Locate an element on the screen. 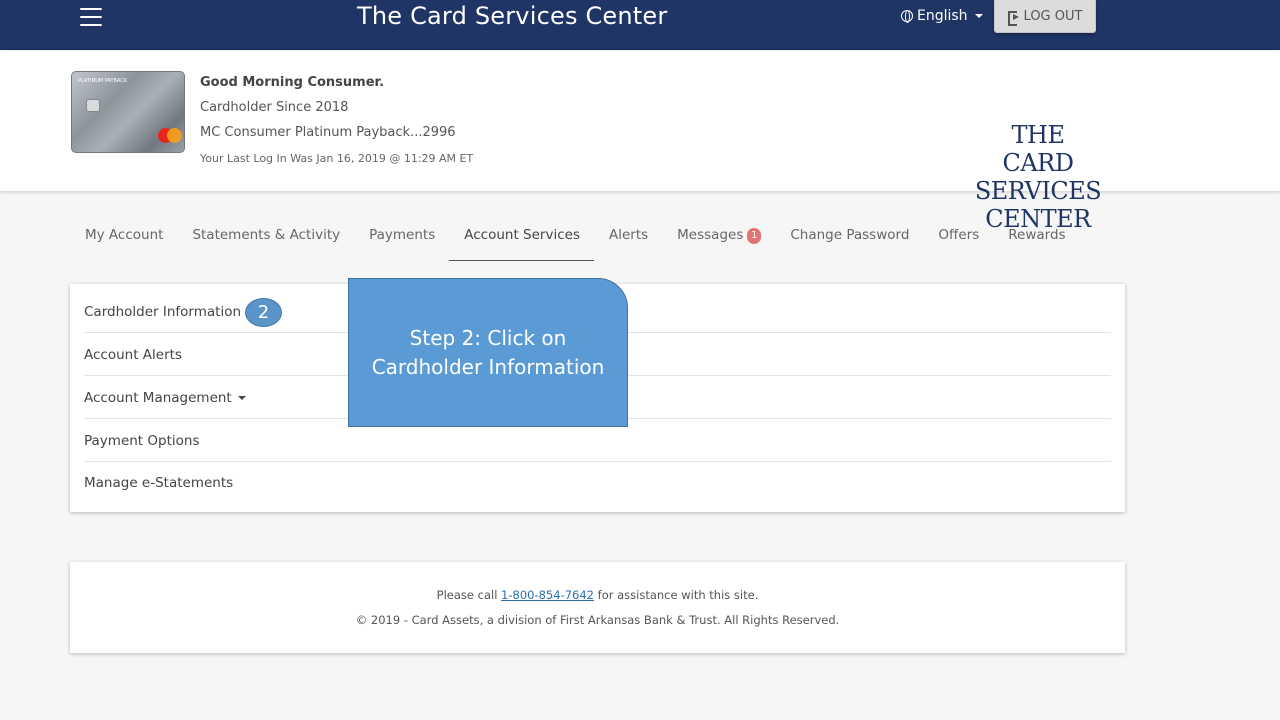 The image size is (1280, 720). service-label: Cardholder Information is located at coordinates (163, 311).